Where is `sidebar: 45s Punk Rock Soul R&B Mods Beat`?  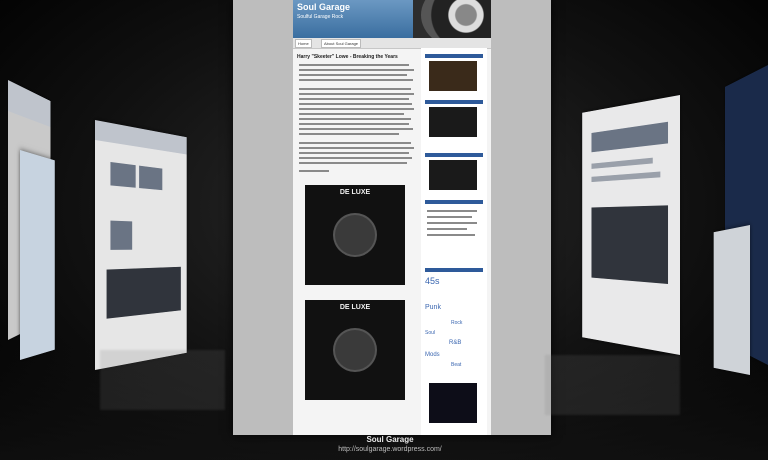
sidebar: 45s Punk Rock Soul R&B Mods Beat is located at coordinates (454, 241).